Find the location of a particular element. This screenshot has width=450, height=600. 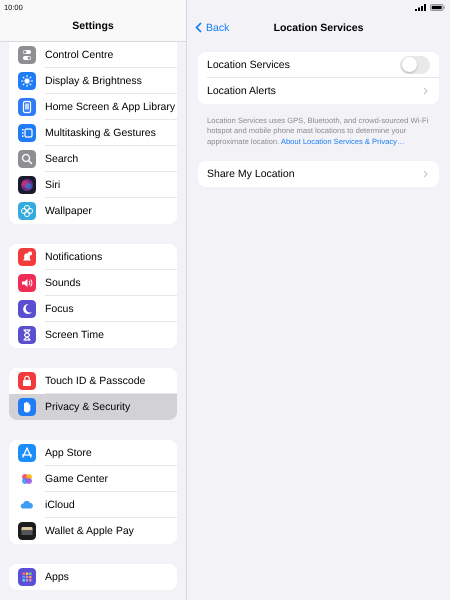

store-icon is located at coordinates (27, 453).